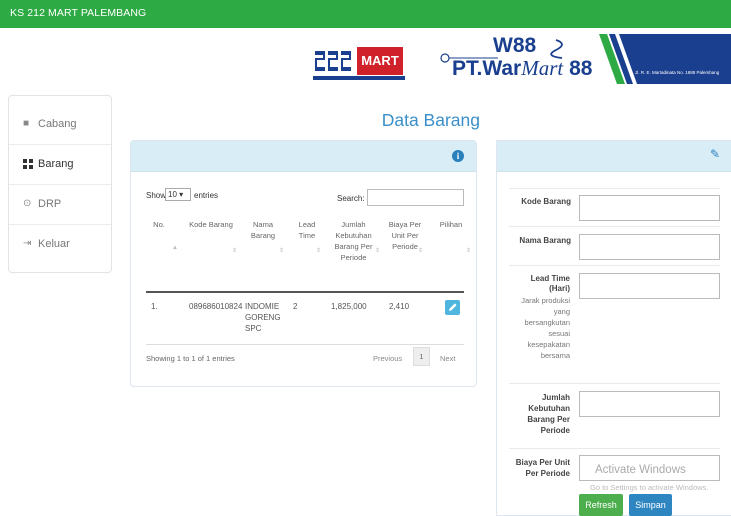 Image resolution: width=731 pixels, height=516 pixels. What do you see at coordinates (156, 195) in the screenshot?
I see `show-label: Show` at bounding box center [156, 195].